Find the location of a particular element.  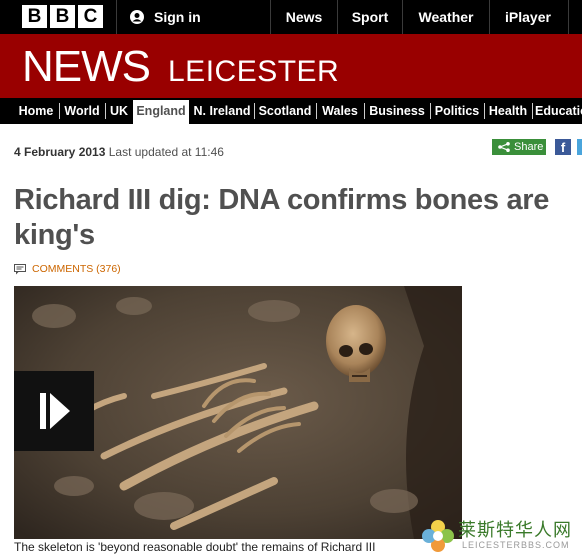

news-banner: NEWS LEICESTER is located at coordinates (291, 66).